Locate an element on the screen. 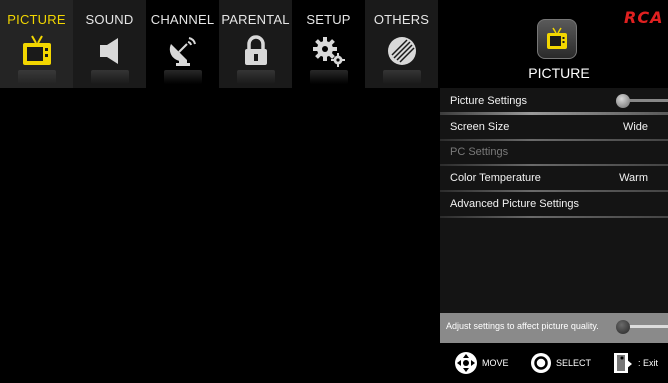  menu-item-value: Wide is located at coordinates (635, 127).